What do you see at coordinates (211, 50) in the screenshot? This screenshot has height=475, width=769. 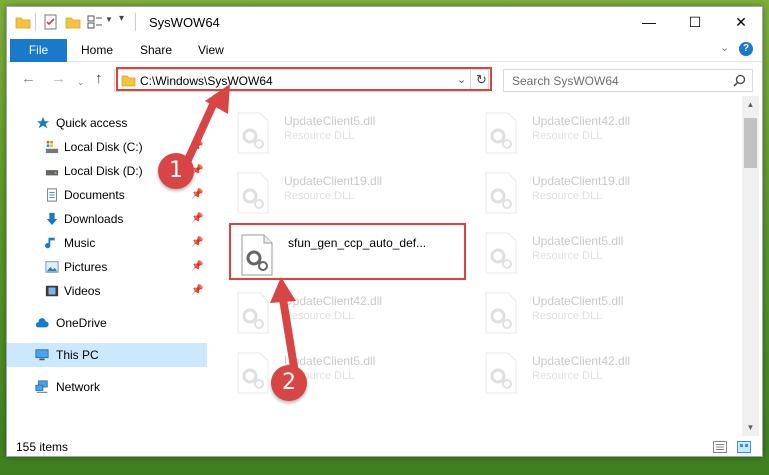 I see `tab-view: View` at bounding box center [211, 50].